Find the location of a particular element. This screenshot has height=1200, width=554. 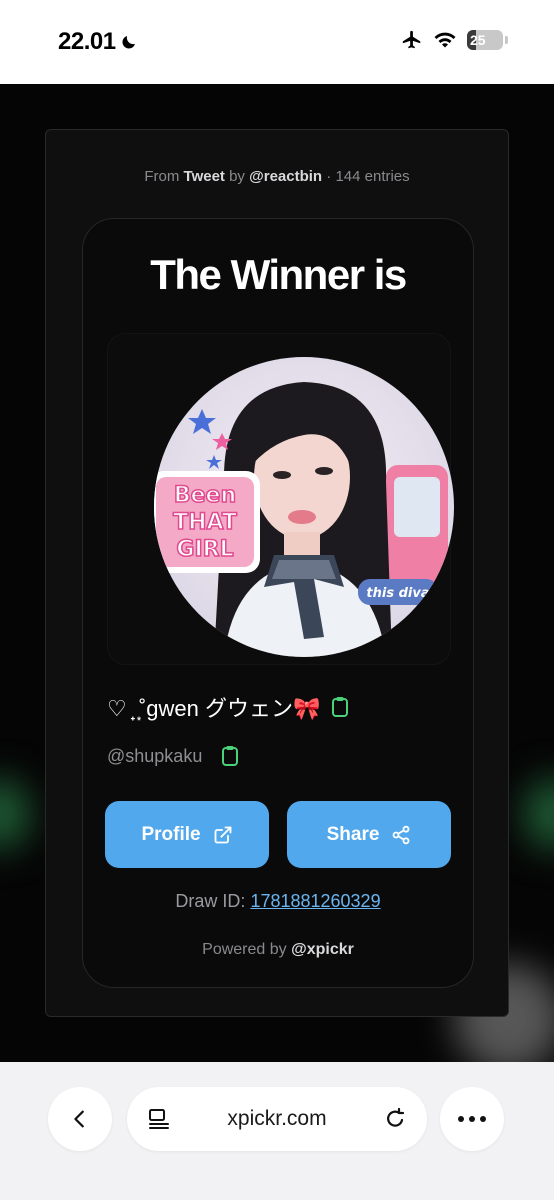

status-time: 22.01 is located at coordinates (98, 42).